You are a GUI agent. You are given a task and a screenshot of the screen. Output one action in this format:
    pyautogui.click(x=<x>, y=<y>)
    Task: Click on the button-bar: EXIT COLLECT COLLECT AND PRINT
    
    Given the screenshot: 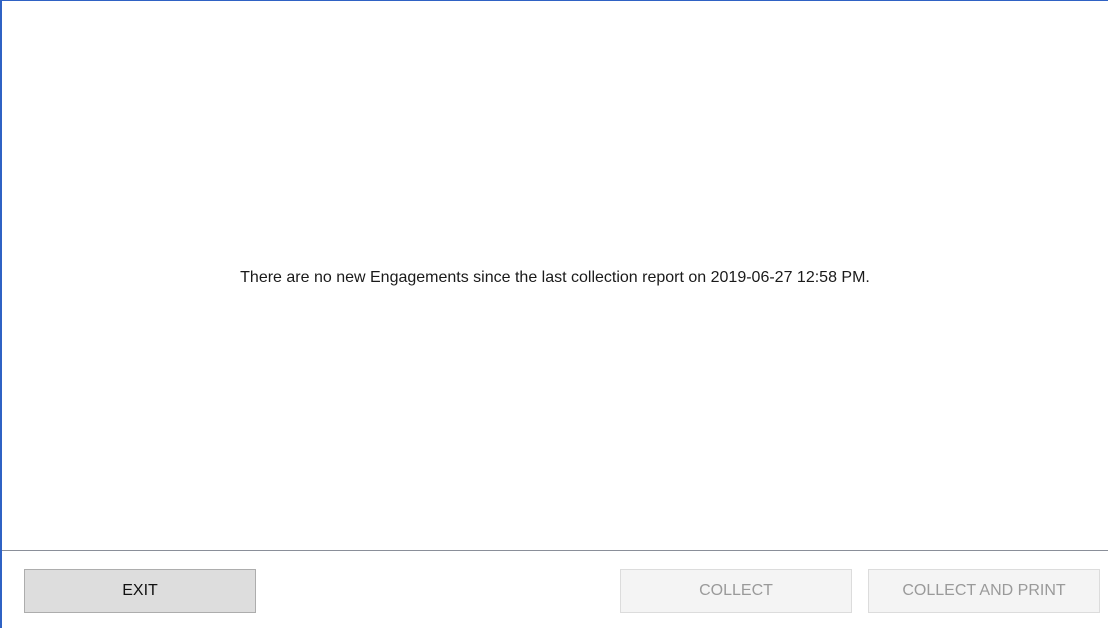 What is the action you would take?
    pyautogui.click(x=555, y=589)
    